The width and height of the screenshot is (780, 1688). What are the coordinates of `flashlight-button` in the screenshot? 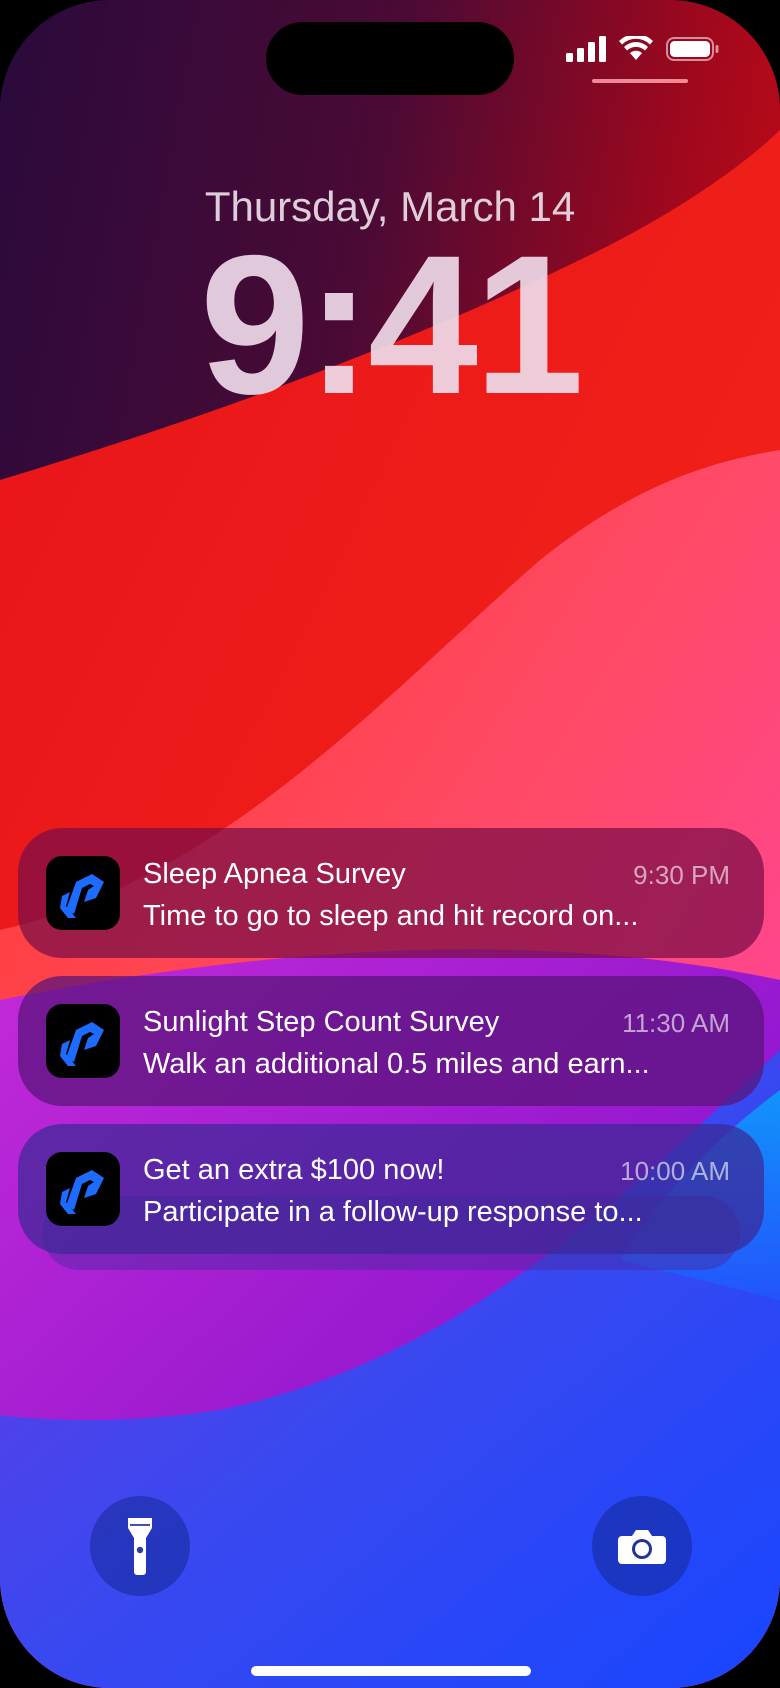 It's located at (140, 1546).